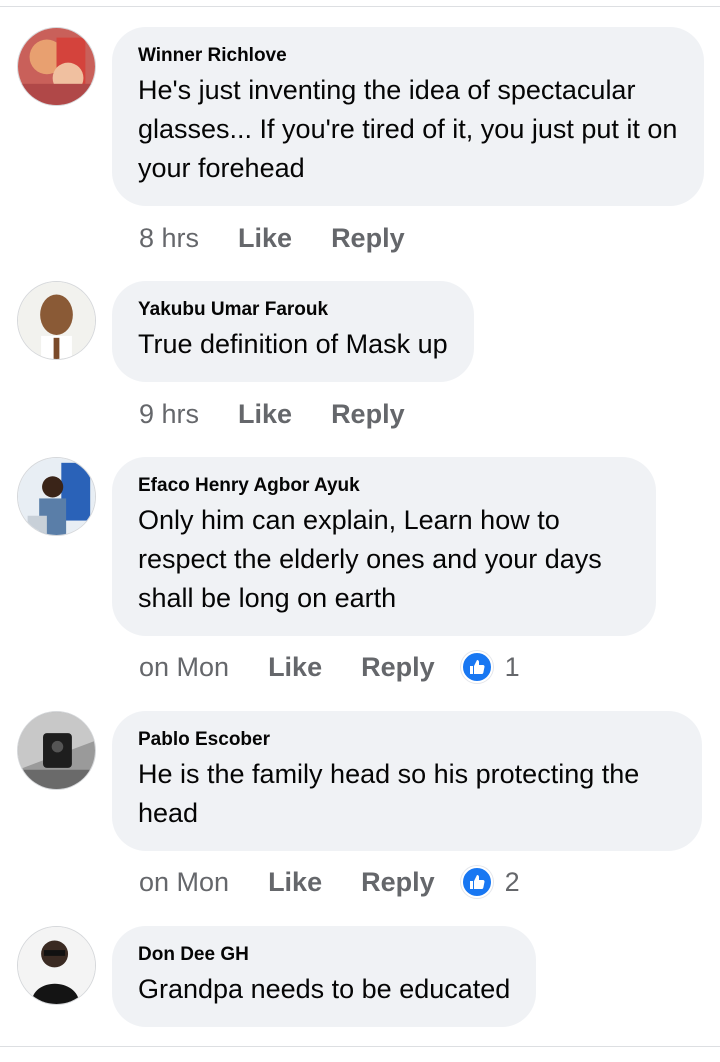 The image size is (720, 1062). Describe the element at coordinates (360, 1054) in the screenshot. I see `bottom-comment-bar` at that location.